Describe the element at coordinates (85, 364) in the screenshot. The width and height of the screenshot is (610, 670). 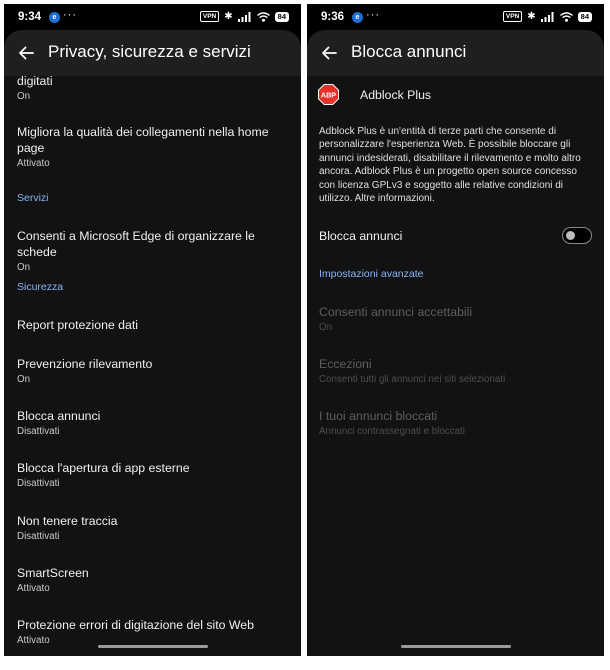
I see `setting-title: Prevenzione rilevamento` at that location.